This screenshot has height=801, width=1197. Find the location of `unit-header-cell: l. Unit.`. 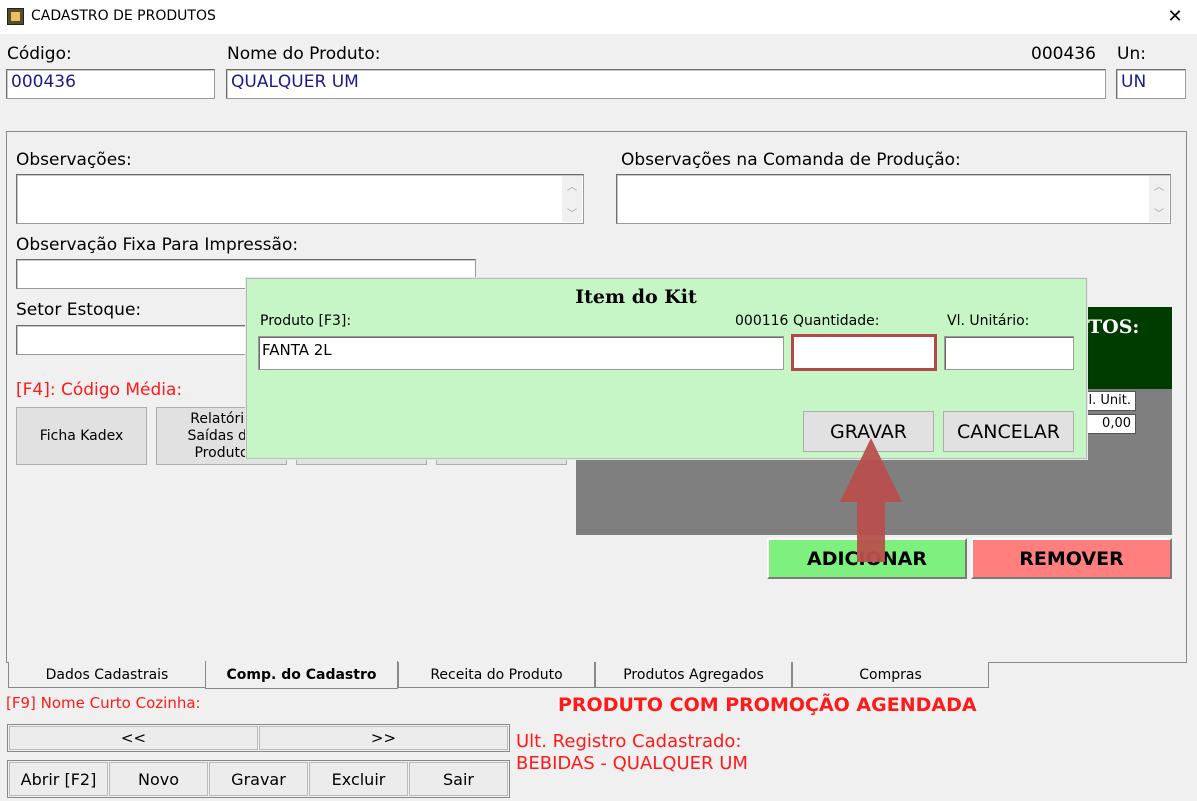

unit-header-cell: l. Unit. is located at coordinates (1108, 401).